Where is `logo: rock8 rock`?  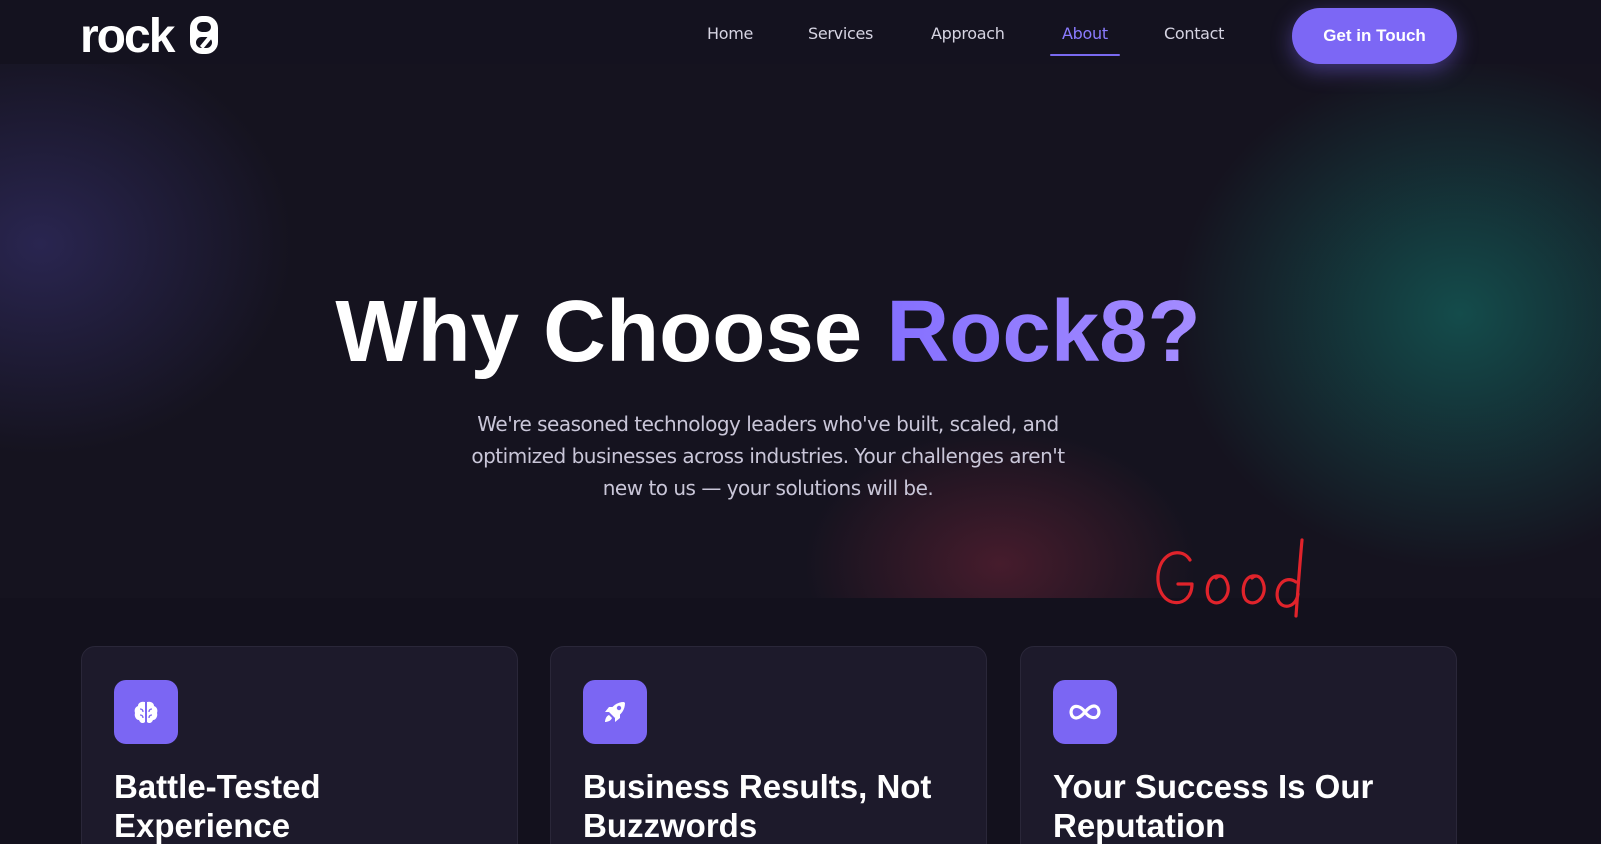 logo: rock8 rock is located at coordinates (151, 35).